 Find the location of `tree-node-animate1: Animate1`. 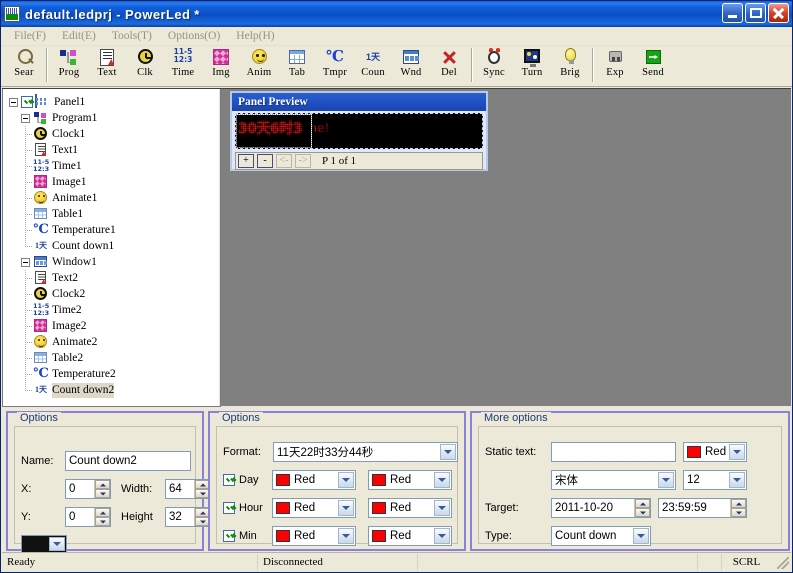

tree-node-animate1: Animate1 is located at coordinates (114, 198).